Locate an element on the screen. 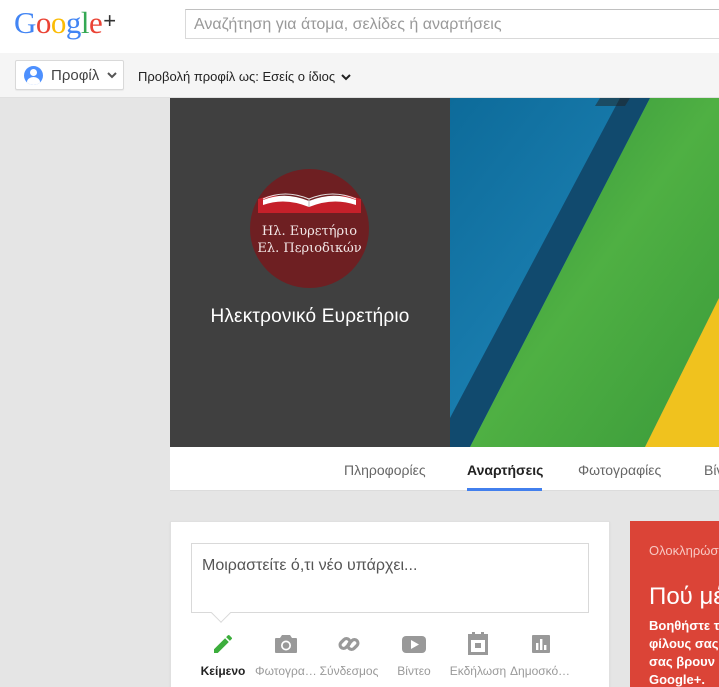  profile-menu-label: Προφίλ is located at coordinates (75, 75).